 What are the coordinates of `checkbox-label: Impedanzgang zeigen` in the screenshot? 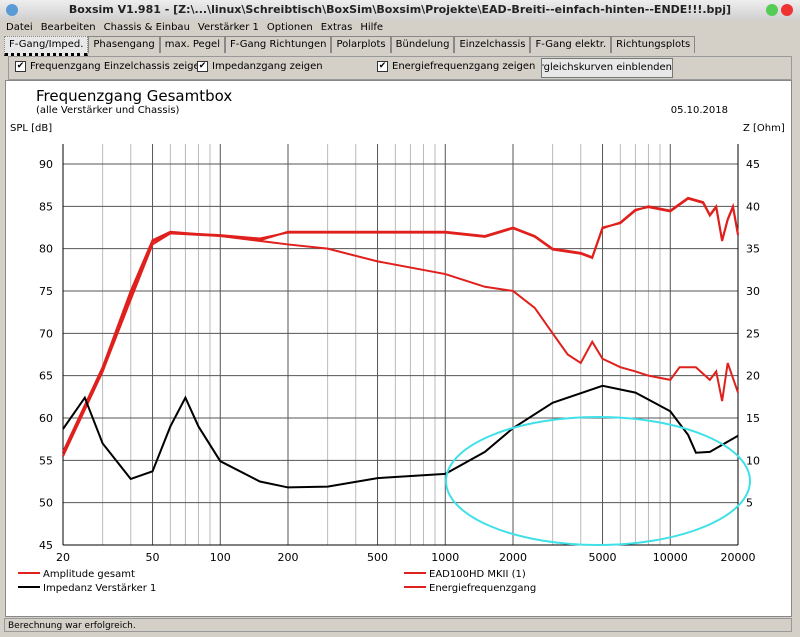 It's located at (267, 66).